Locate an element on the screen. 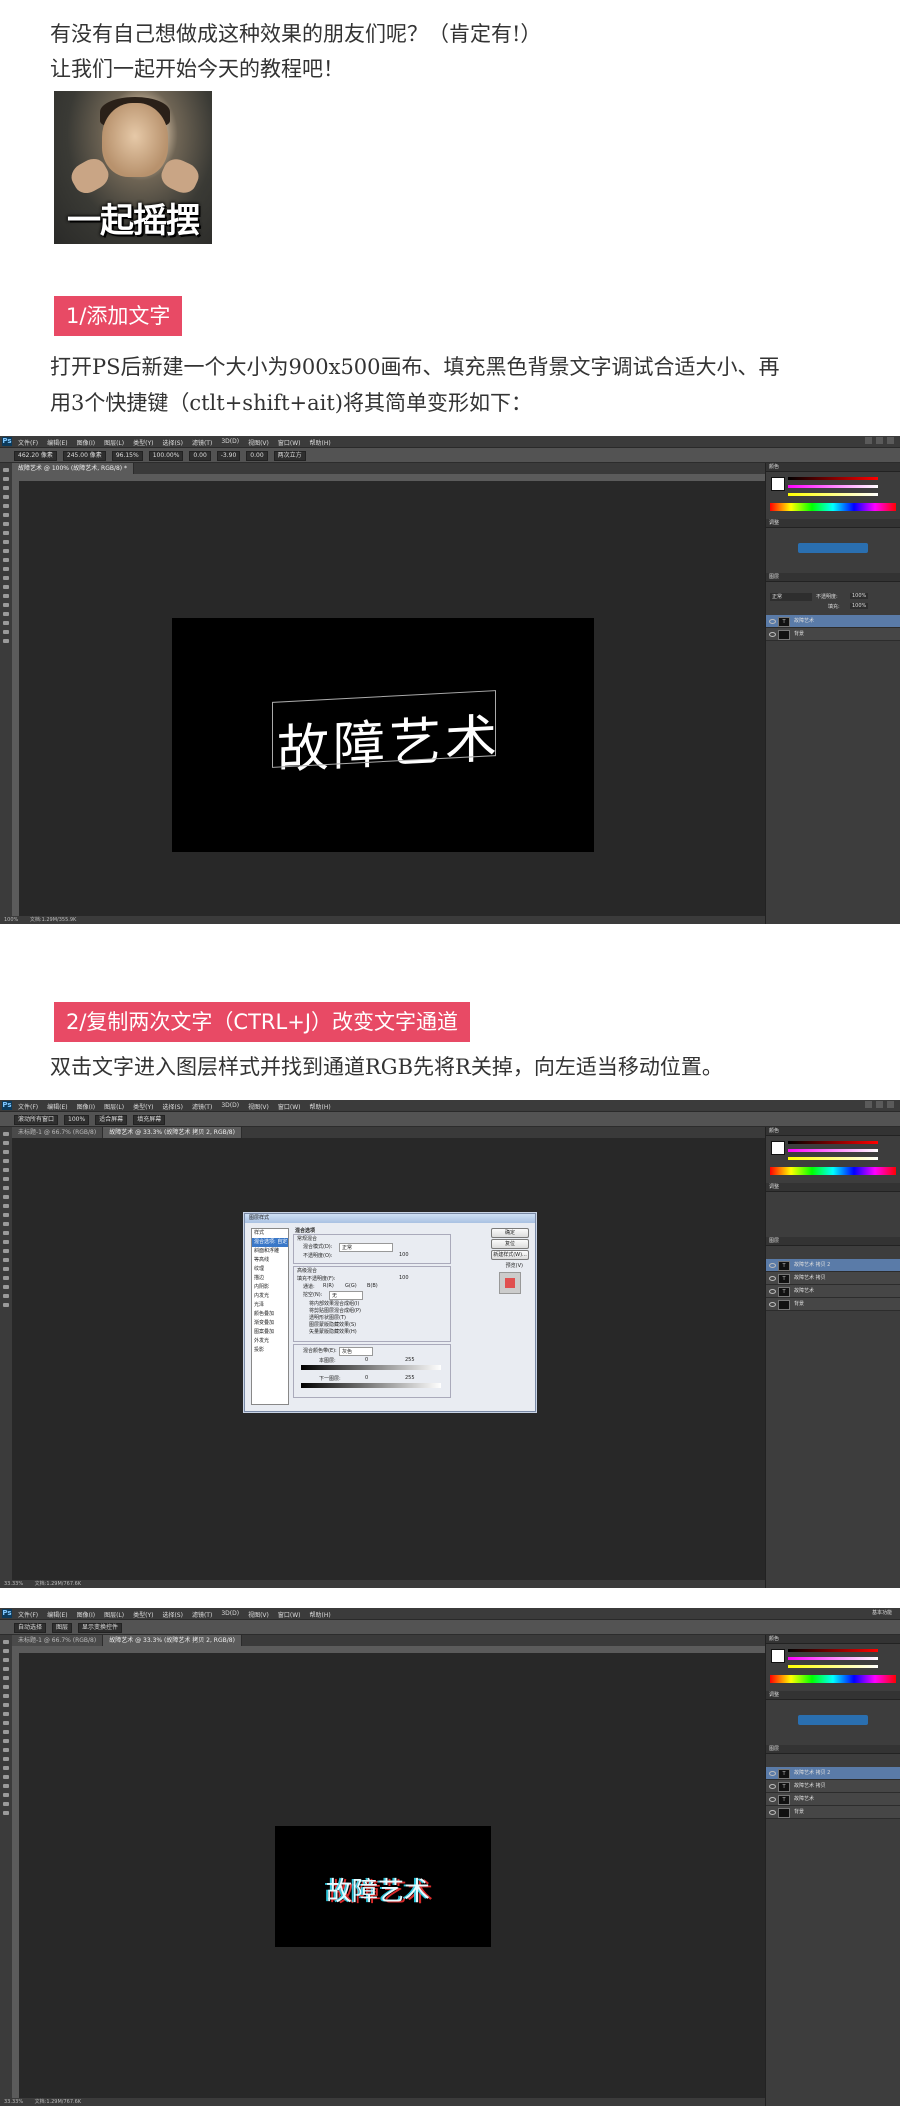  zoom-fill: 填充屏幕 is located at coordinates (149, 1120).